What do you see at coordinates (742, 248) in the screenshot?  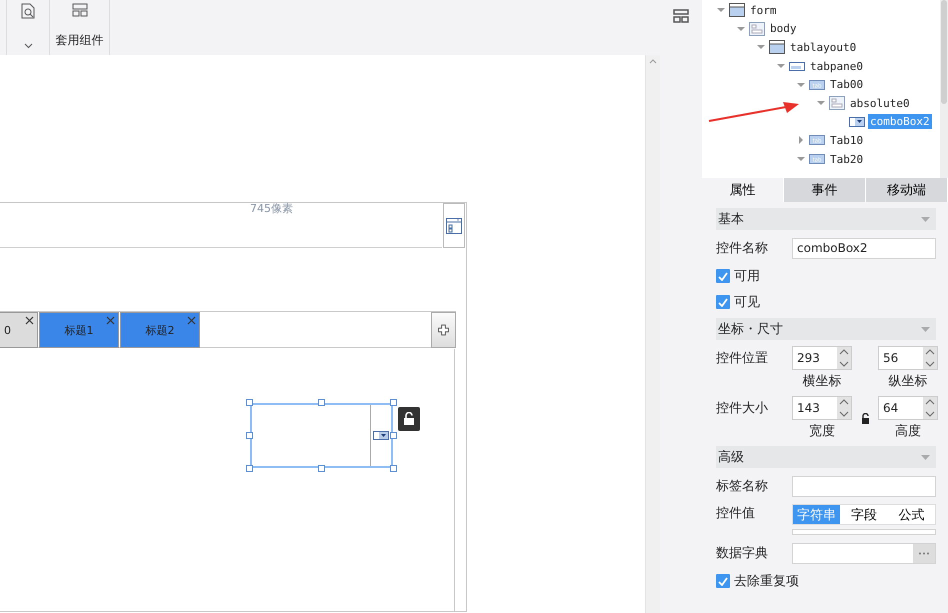 I see `field-label: 控件名称` at bounding box center [742, 248].